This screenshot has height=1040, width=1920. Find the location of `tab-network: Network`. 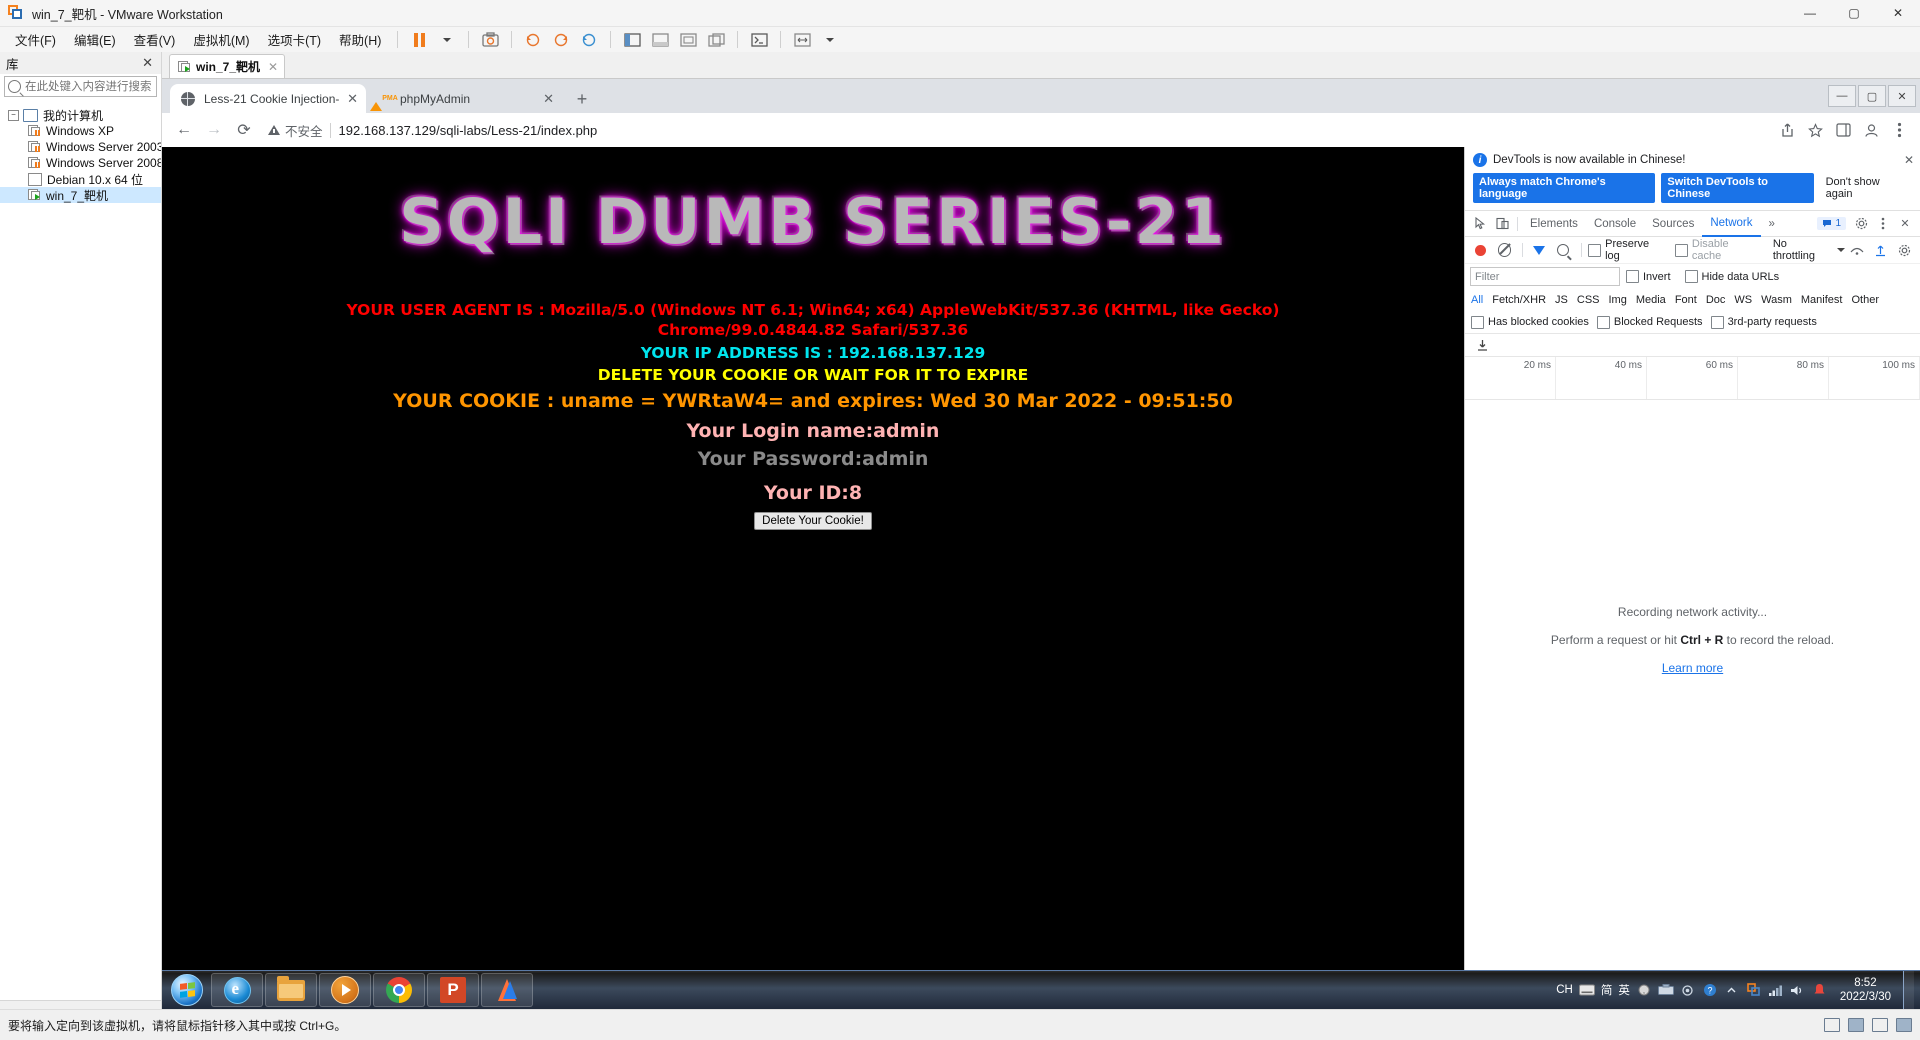

tab-network: Network is located at coordinates (1731, 224).